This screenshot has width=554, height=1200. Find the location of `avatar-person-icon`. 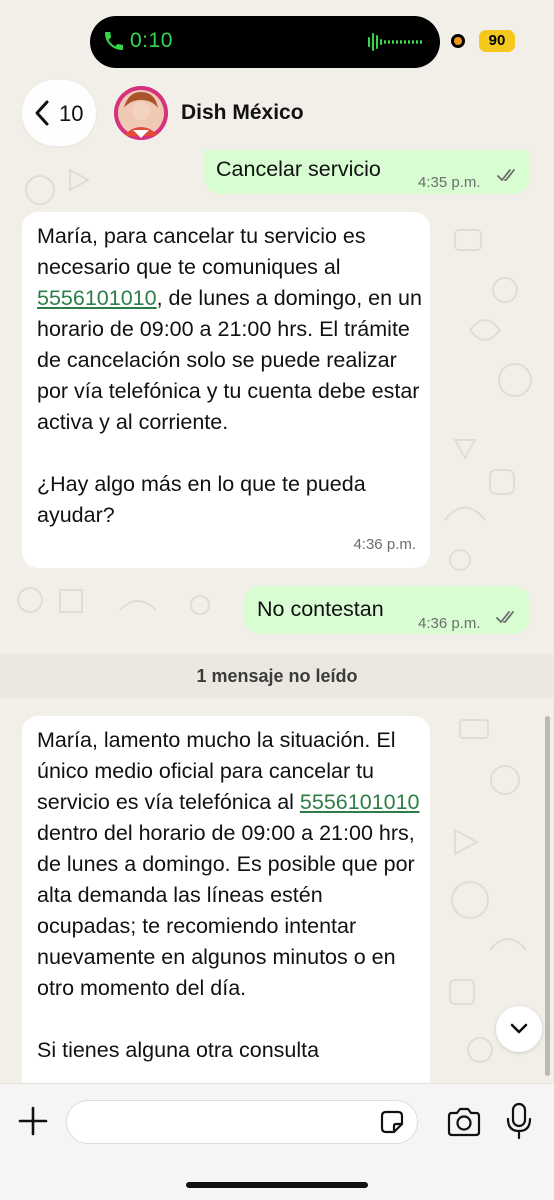

avatar-person-icon is located at coordinates (141, 113).